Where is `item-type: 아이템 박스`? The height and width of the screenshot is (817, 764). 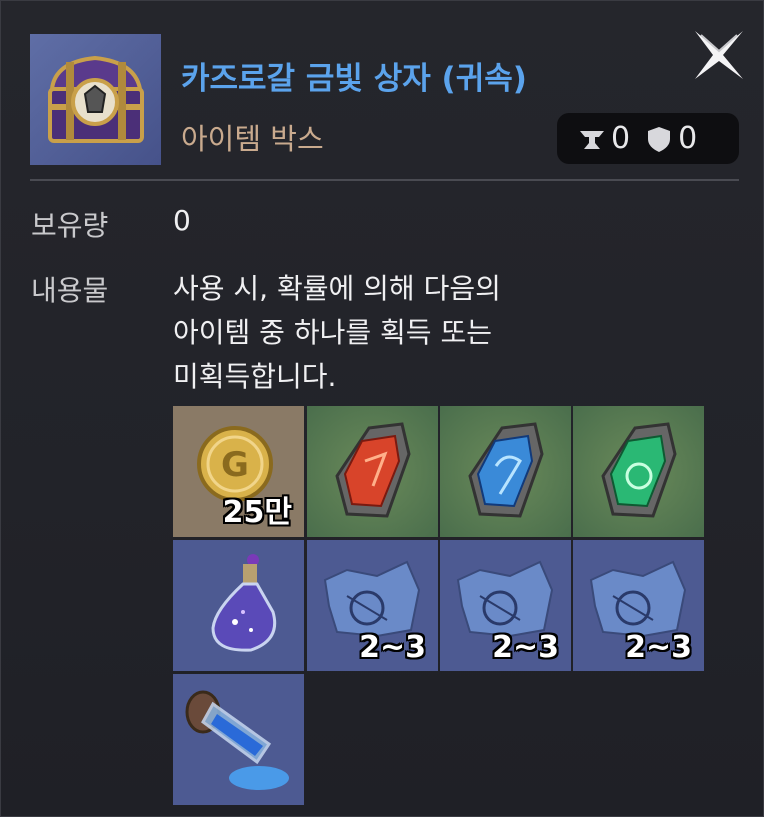
item-type: 아이템 박스 is located at coordinates (252, 139).